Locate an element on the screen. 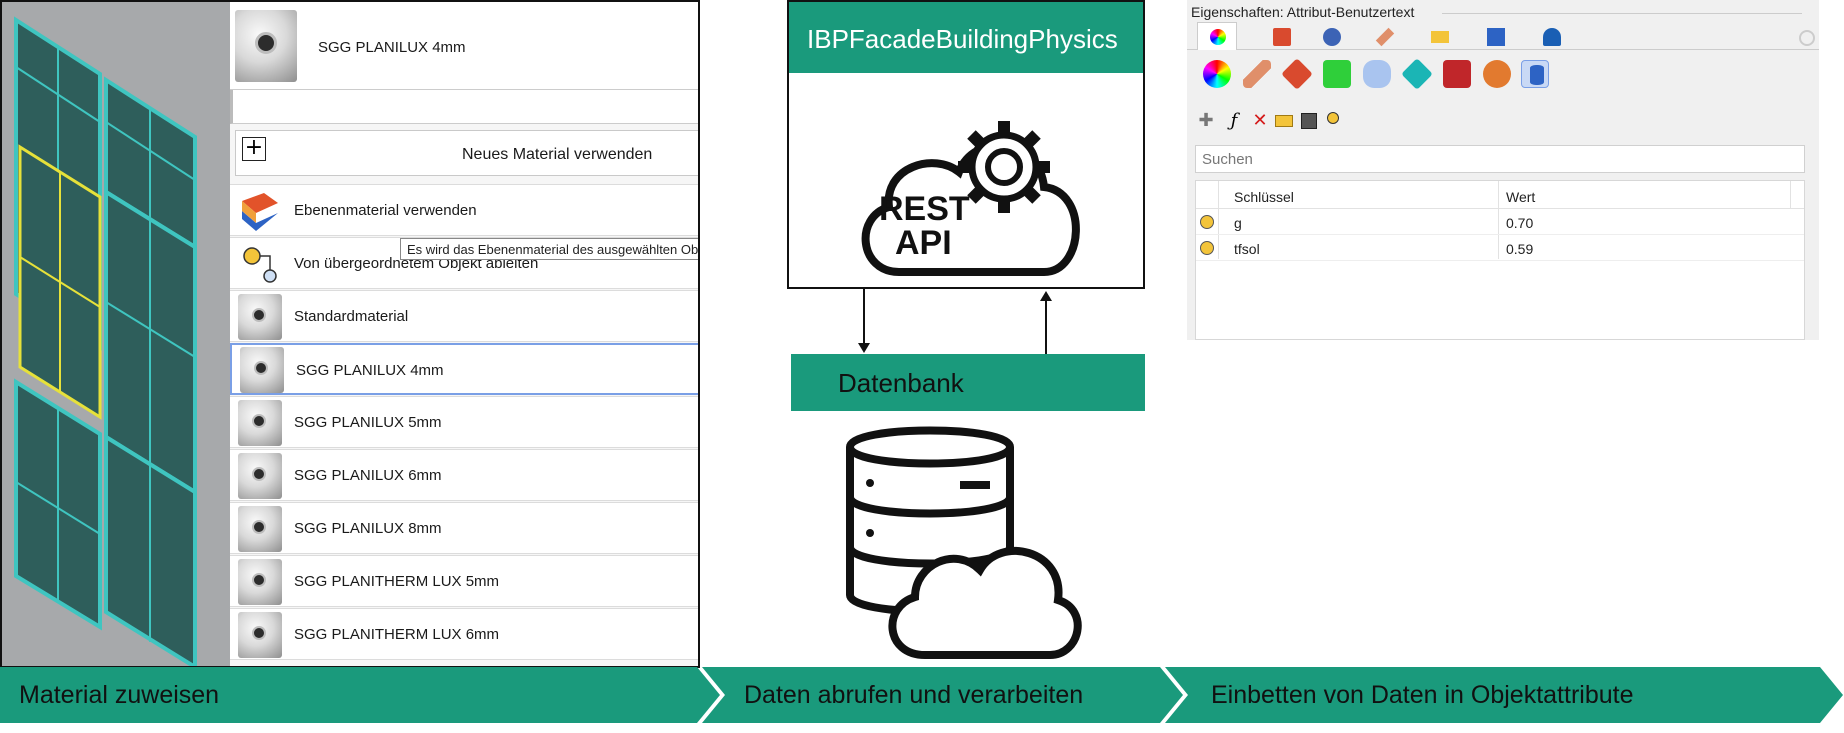 This screenshot has height=733, width=1844. open-folder-icon is located at coordinates (1284, 121).